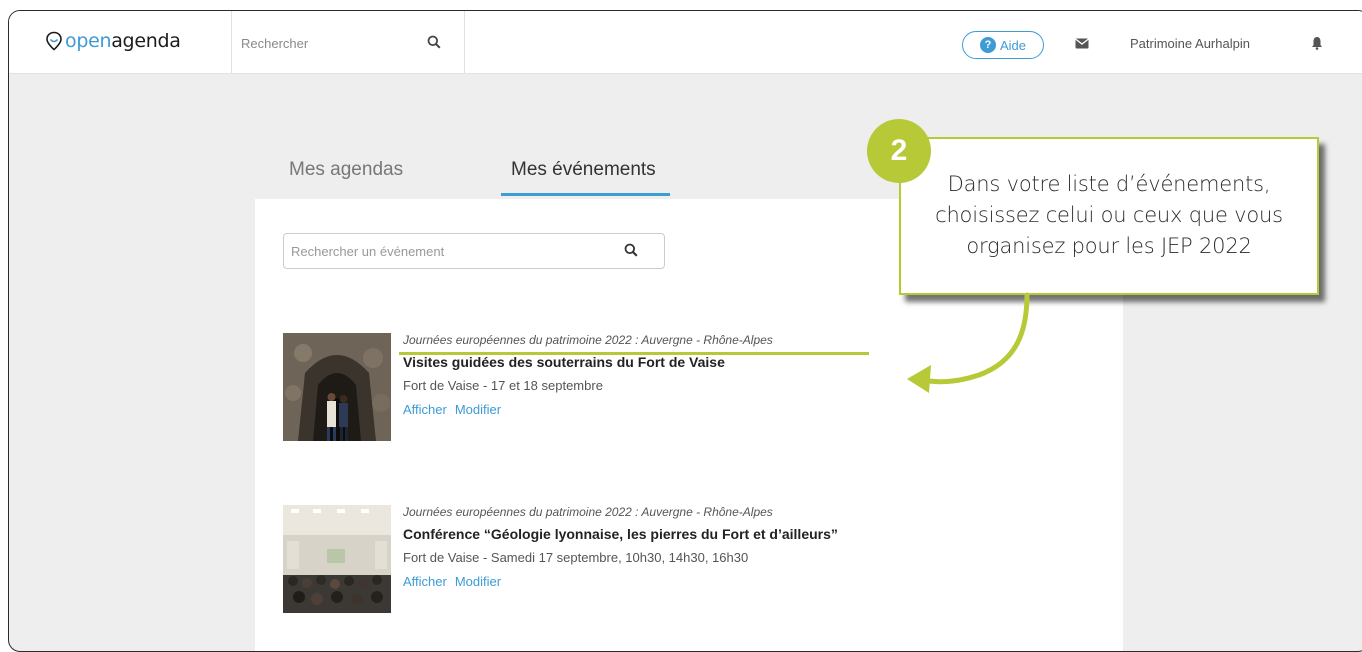 This screenshot has height=652, width=1362. Describe the element at coordinates (968, 342) in the screenshot. I see `curved-arrow-icon` at that location.